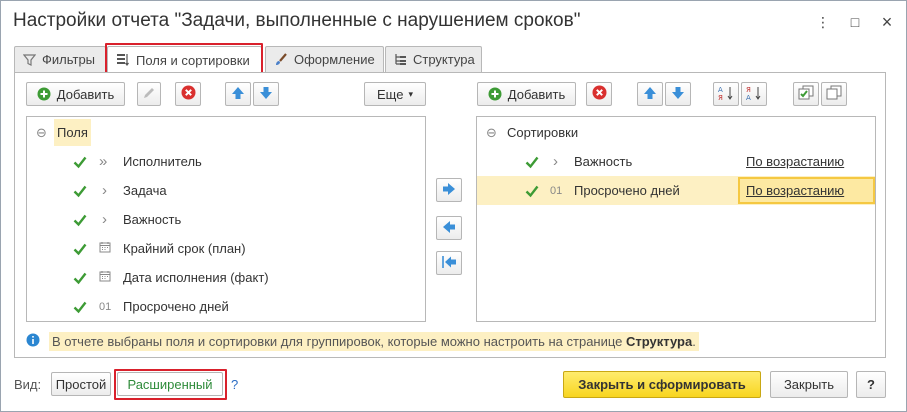 This screenshot has width=907, height=412. I want to click on tab-highlight-outline, so click(184, 58).